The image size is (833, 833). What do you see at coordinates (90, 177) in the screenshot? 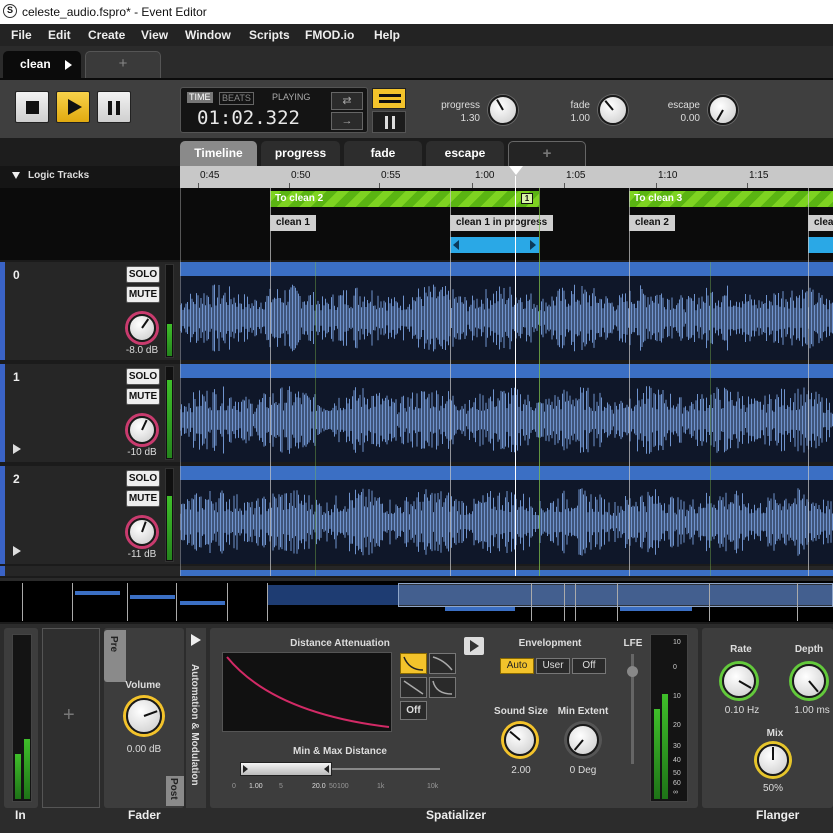
I see `logic-tracks-header: Logic Tracks` at bounding box center [90, 177].